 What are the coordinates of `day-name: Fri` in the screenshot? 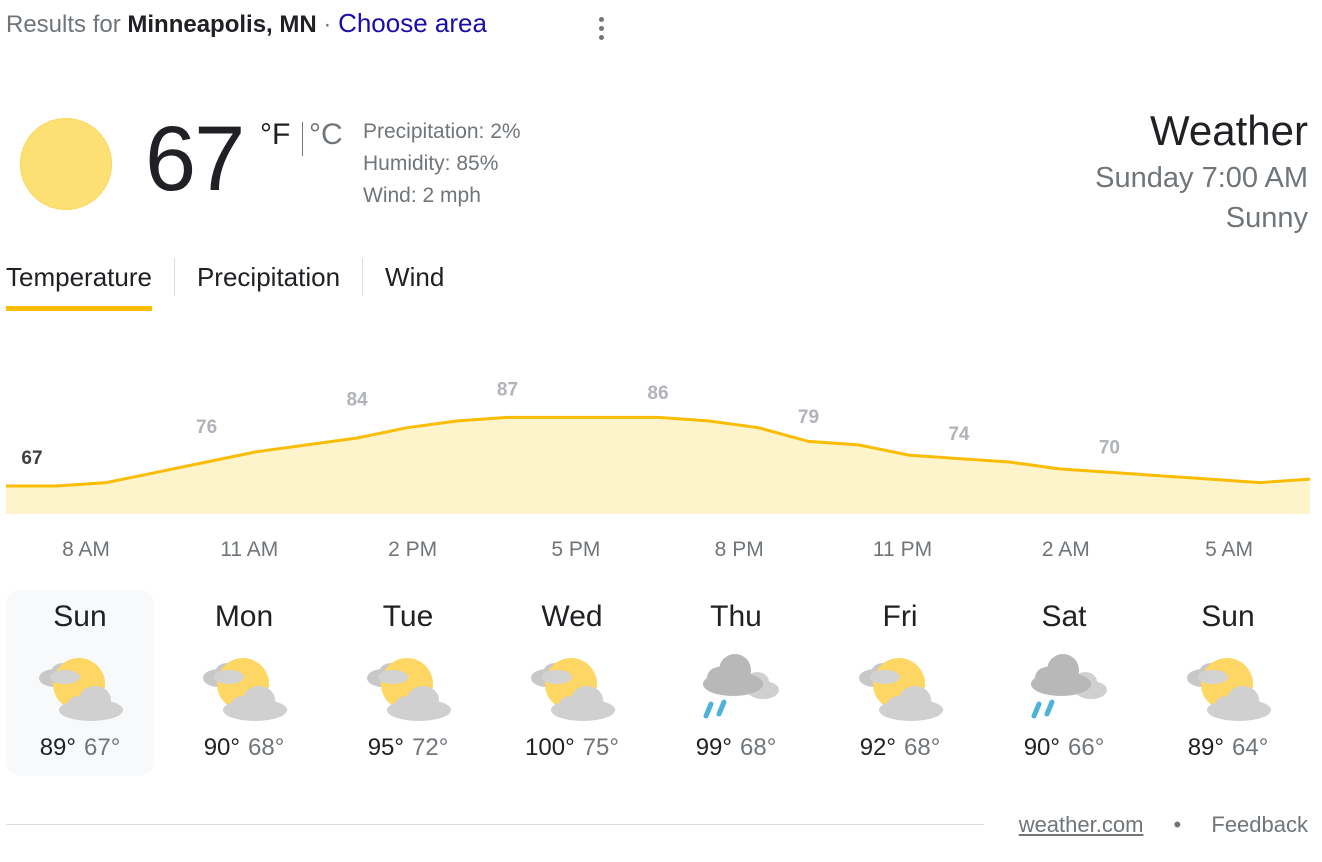 It's located at (900, 616).